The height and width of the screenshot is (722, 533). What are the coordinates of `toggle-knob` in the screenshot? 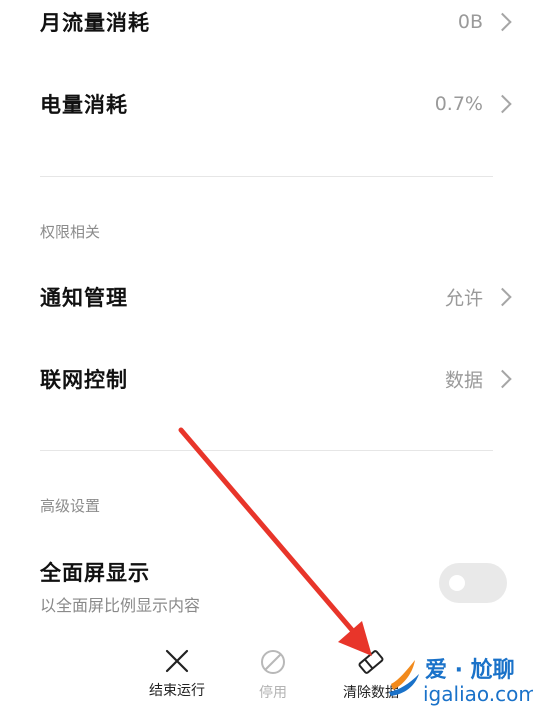 It's located at (457, 583).